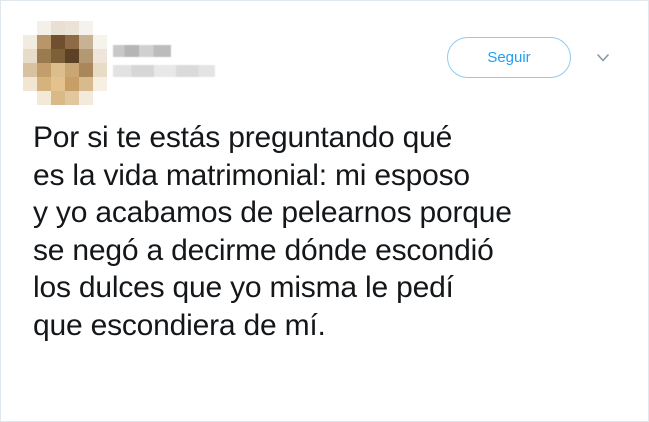 The height and width of the screenshot is (422, 649). What do you see at coordinates (142, 51) in the screenshot?
I see `display-name-blurred` at bounding box center [142, 51].